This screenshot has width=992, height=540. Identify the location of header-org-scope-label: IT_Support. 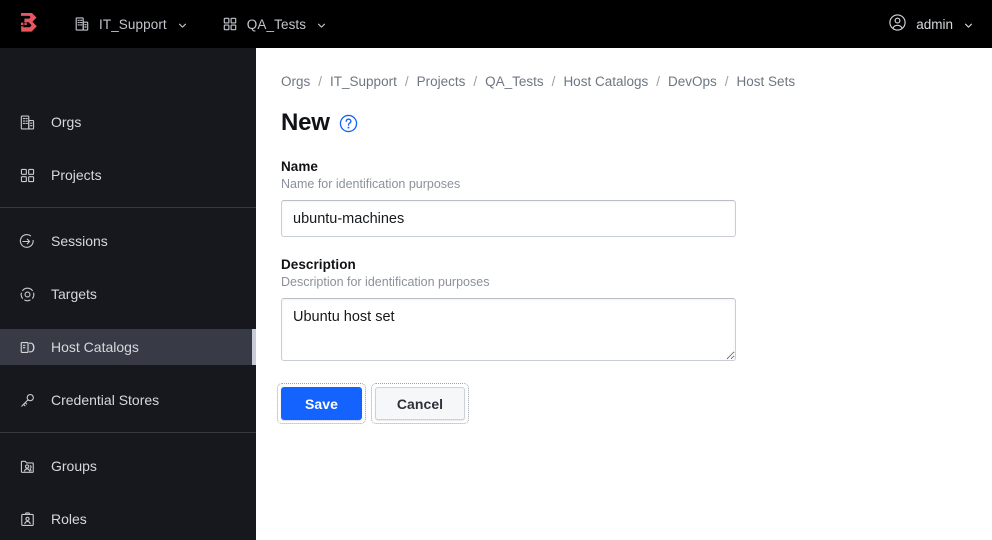
(133, 24).